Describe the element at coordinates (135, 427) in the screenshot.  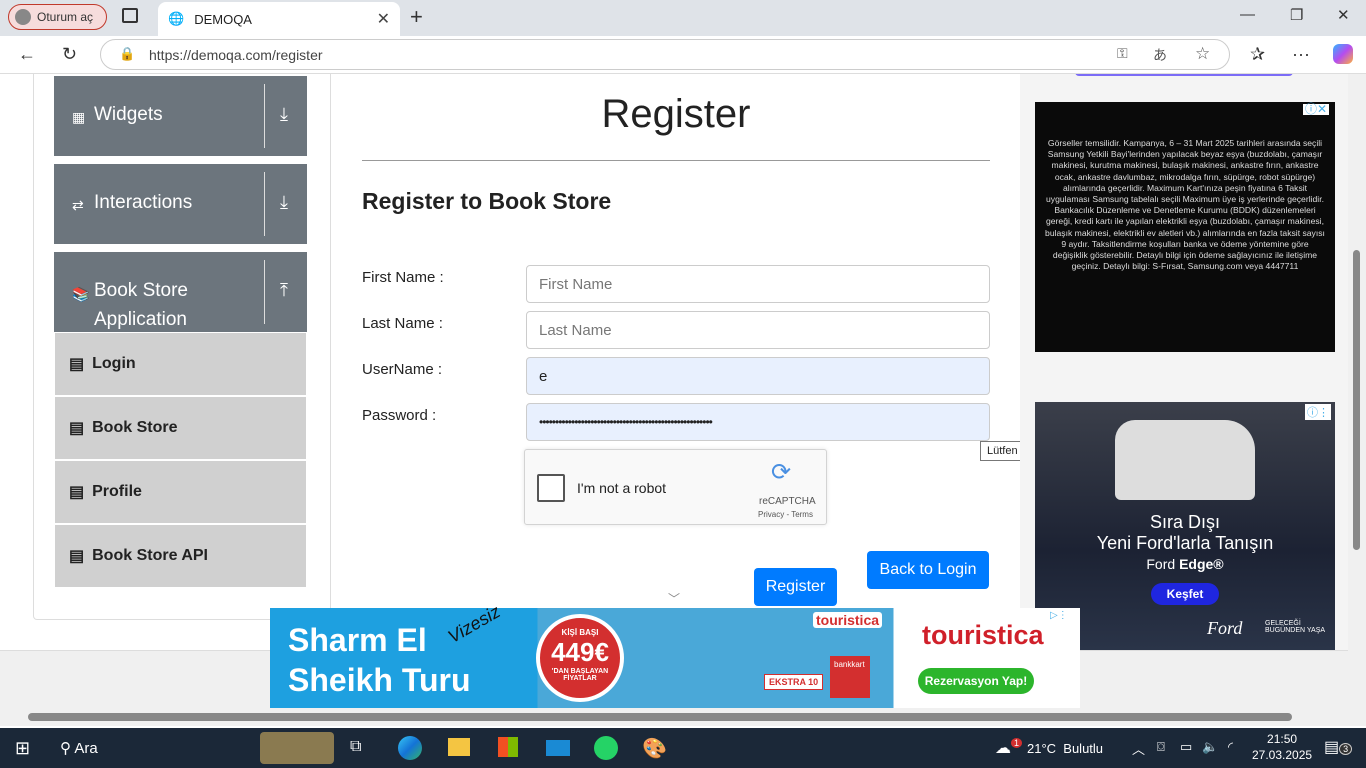
I see `item-label: Book Store` at that location.